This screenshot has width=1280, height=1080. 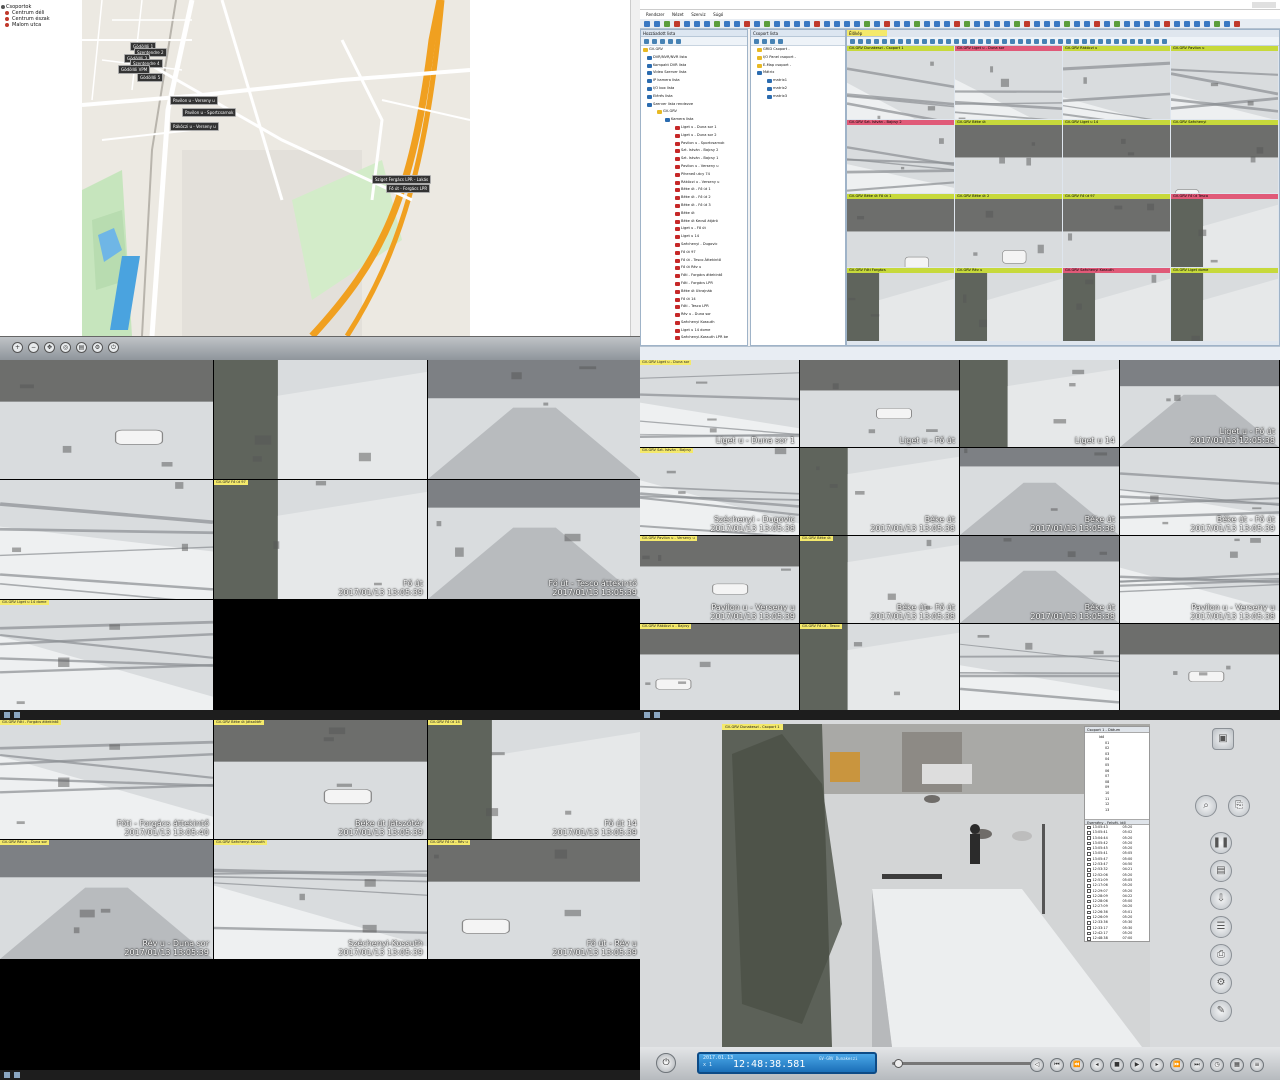 What do you see at coordinates (1224, 230) in the screenshot?
I see `live-view-tile: GV-GRV Fő út Tesco` at bounding box center [1224, 230].